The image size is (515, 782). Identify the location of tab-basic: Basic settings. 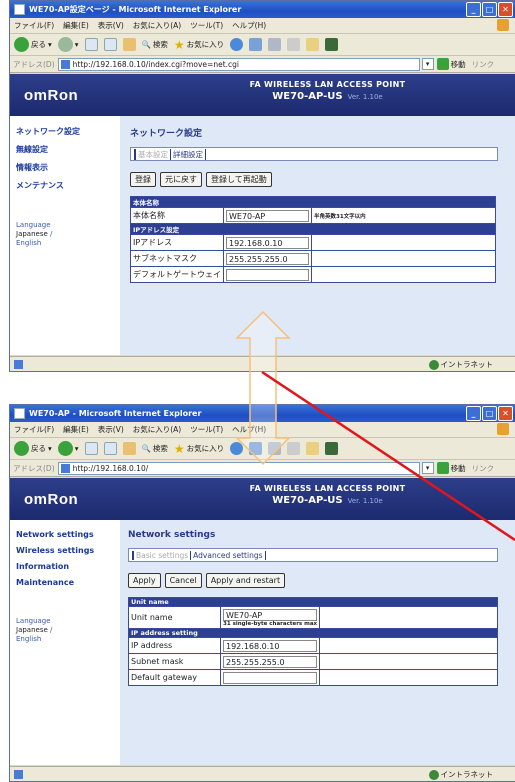
(160, 555).